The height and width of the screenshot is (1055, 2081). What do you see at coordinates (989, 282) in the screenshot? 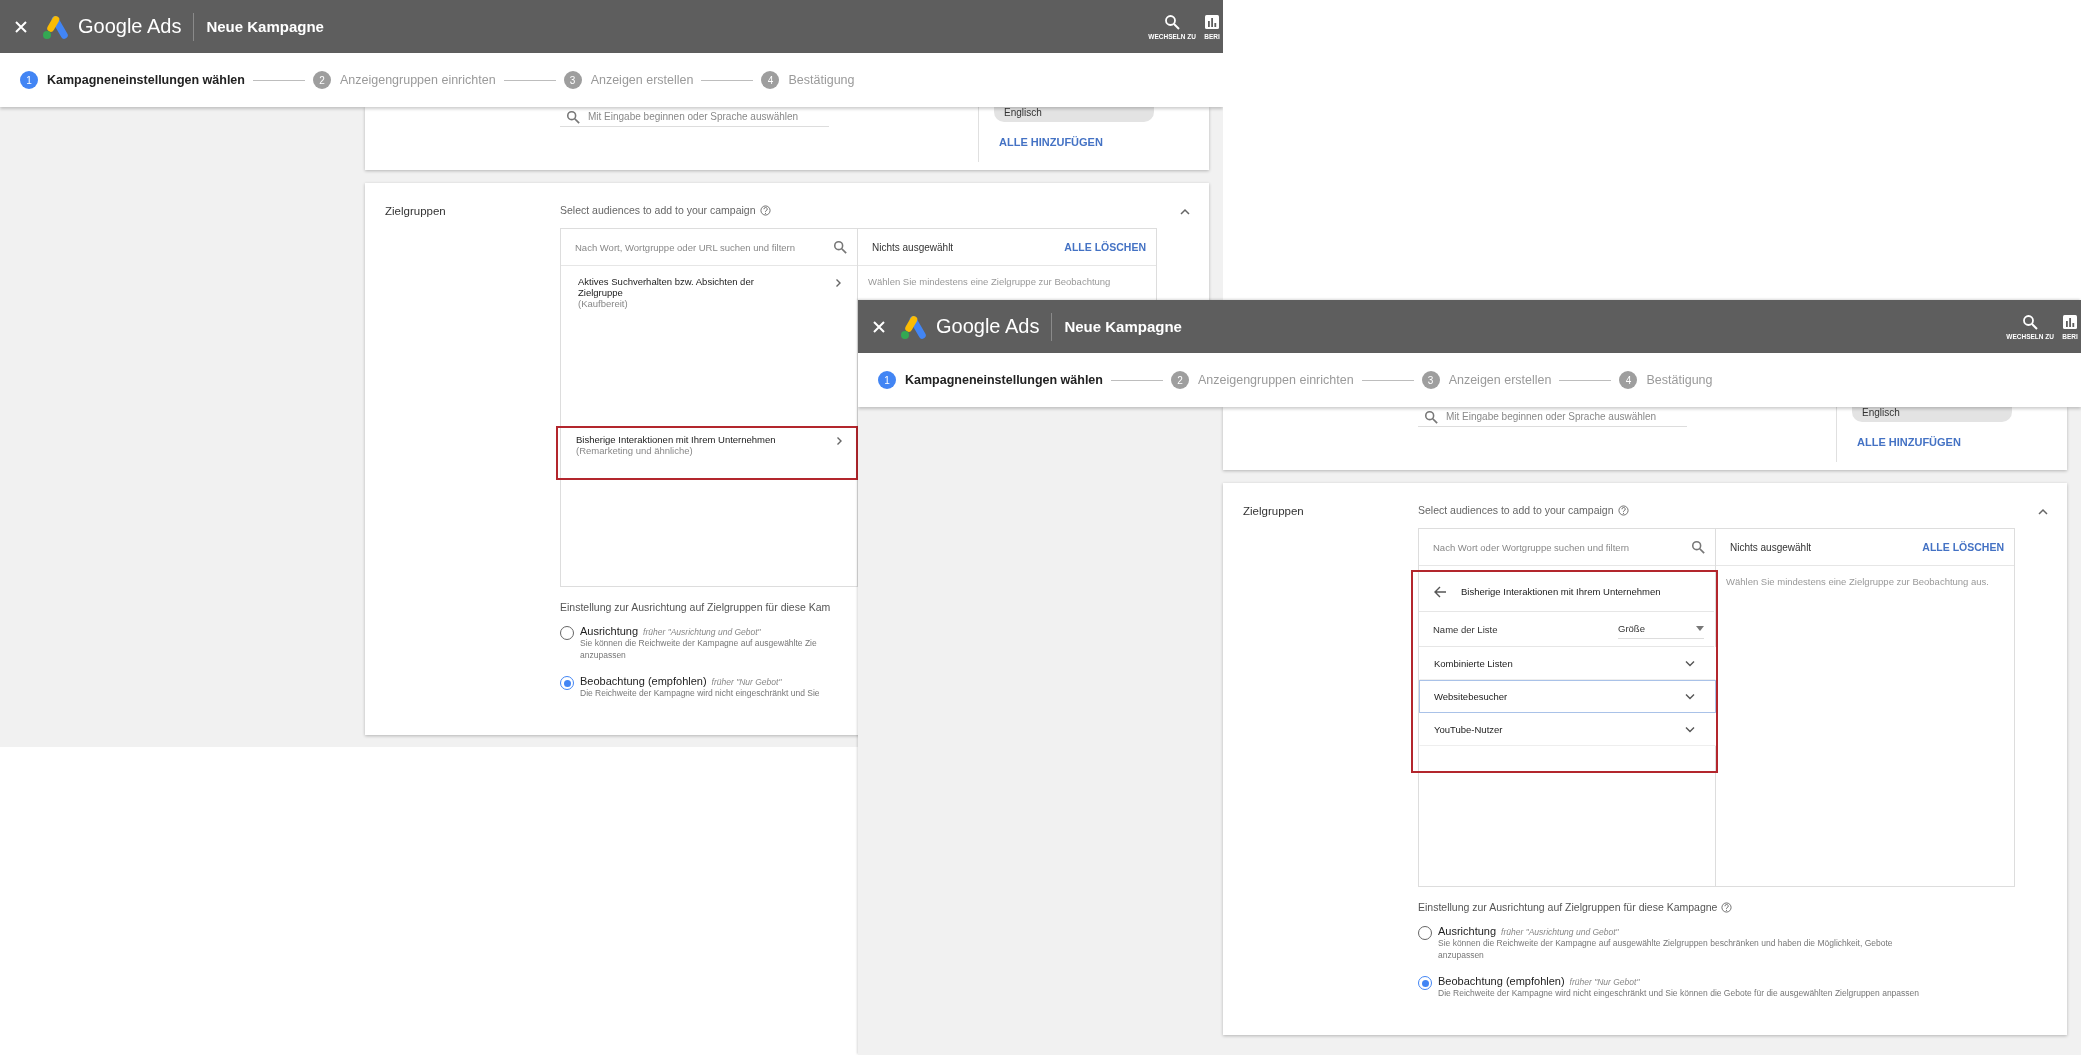
I see `empty-hint: Wählen Sie mindestens eine Zielgruppe zur Beobachtung` at bounding box center [989, 282].